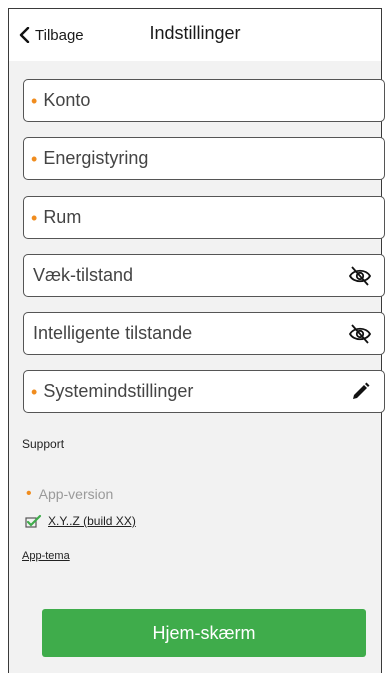 Image resolution: width=390 pixels, height=673 pixels. I want to click on home-screen-button: Hjem-skærm, so click(204, 633).